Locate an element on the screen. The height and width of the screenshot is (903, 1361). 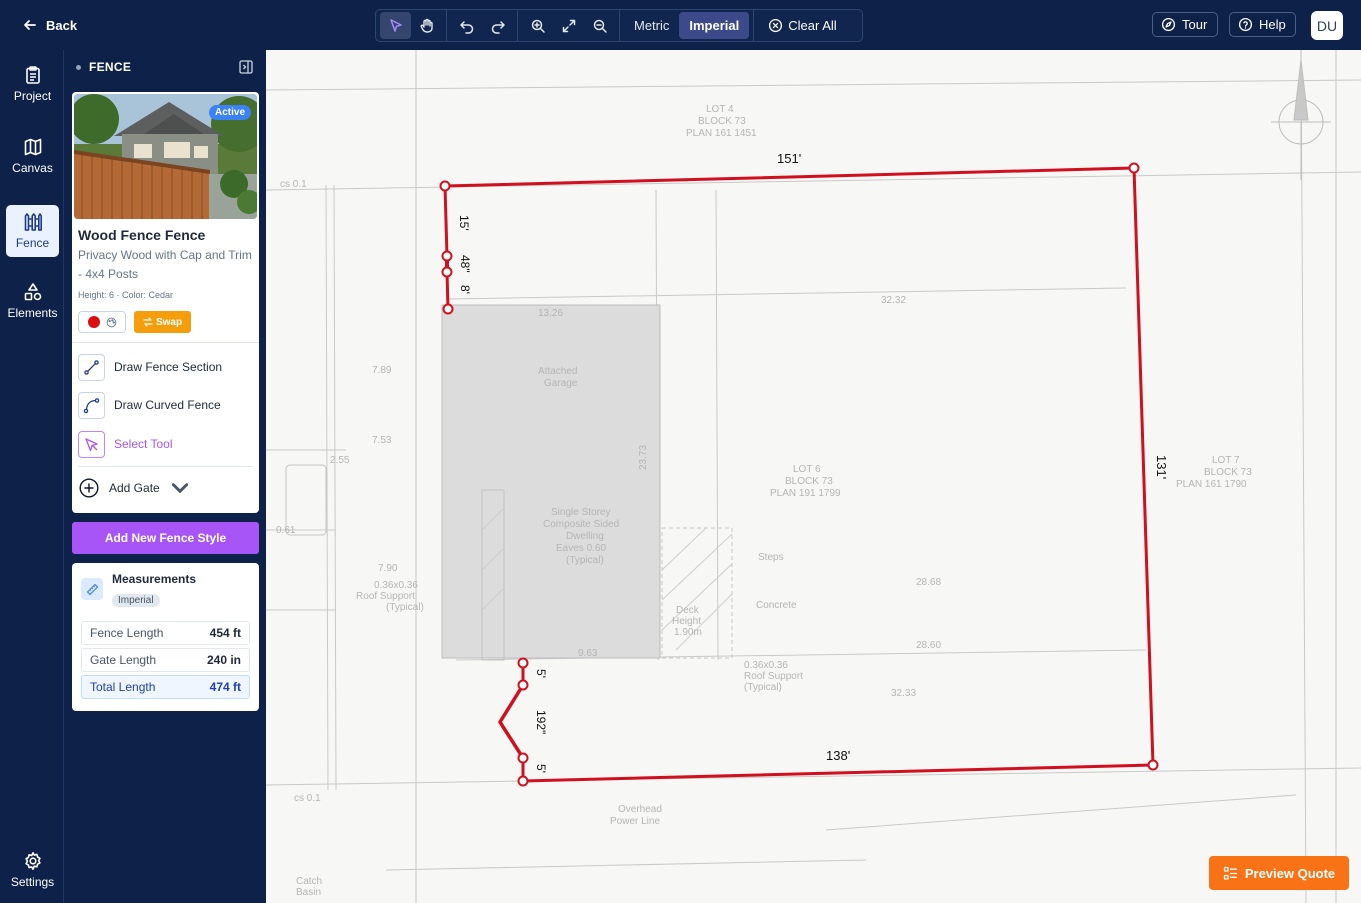
total-length-value: 474 ft is located at coordinates (225, 687).